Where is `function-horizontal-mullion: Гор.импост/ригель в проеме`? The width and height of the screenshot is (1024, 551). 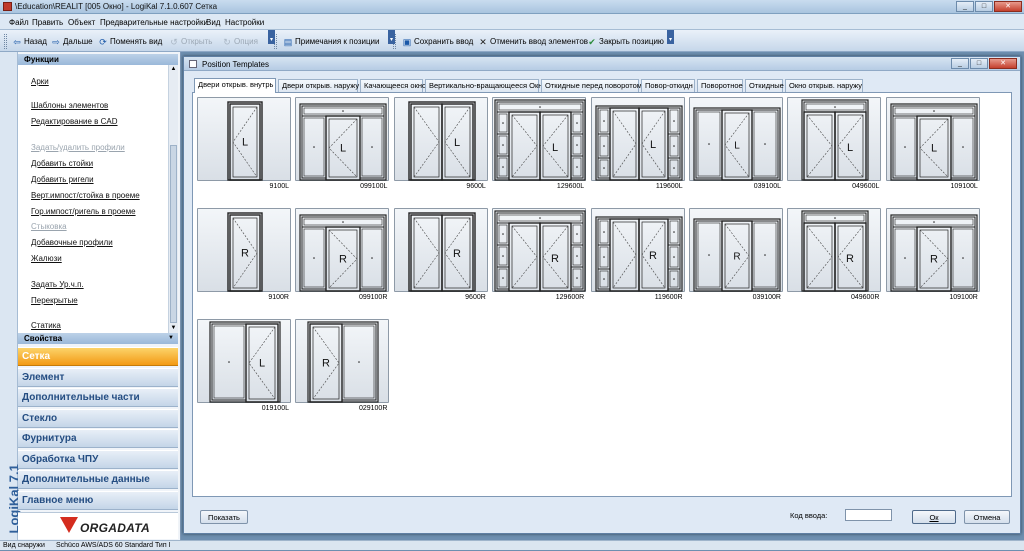 function-horizontal-mullion: Гор.импост/ригель в проеме is located at coordinates (83, 211).